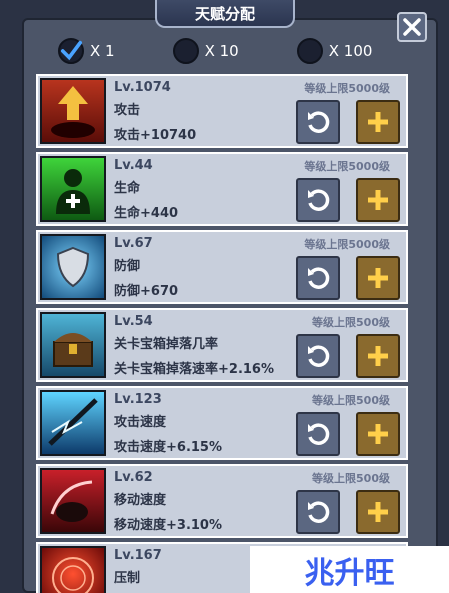 The image size is (449, 593). Describe the element at coordinates (133, 477) in the screenshot. I see `talent-level: Lv.62` at that location.